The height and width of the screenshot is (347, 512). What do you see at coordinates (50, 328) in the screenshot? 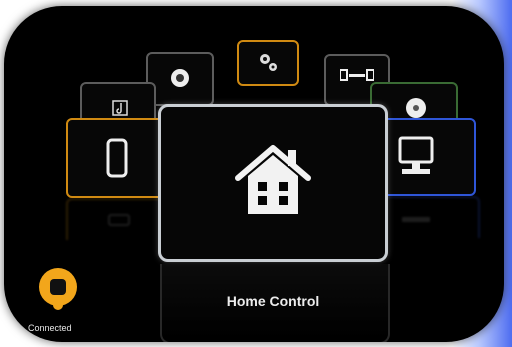
I see `connection-status-text: Connected` at bounding box center [50, 328].